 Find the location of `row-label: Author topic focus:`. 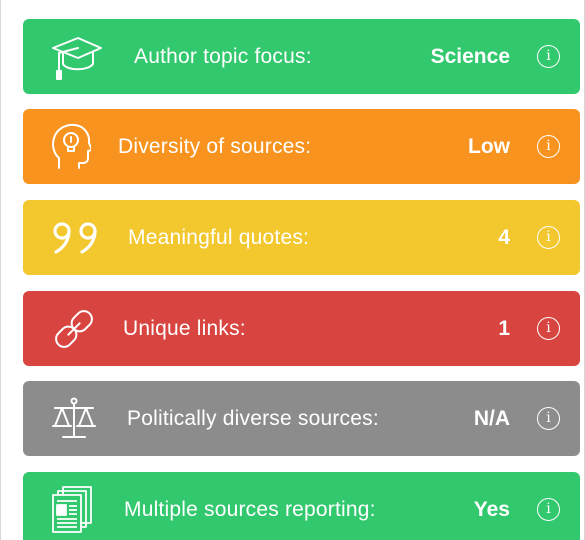

row-label: Author topic focus: is located at coordinates (223, 56).